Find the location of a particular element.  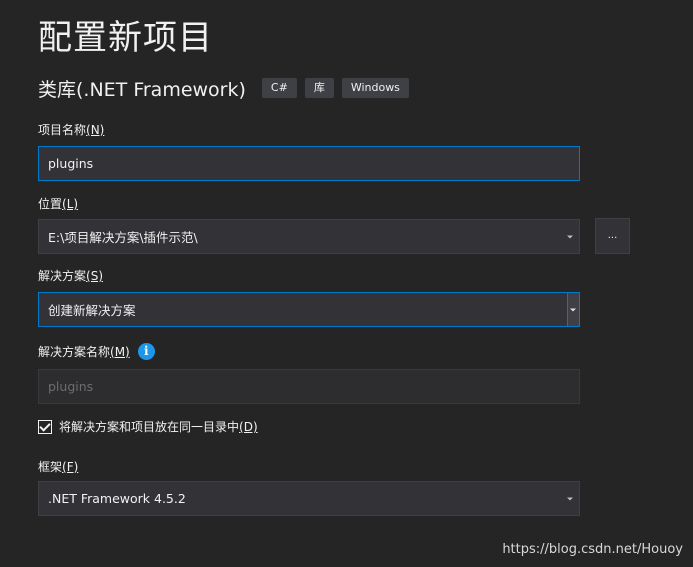

page-title: 配置新项目 is located at coordinates (125, 38).